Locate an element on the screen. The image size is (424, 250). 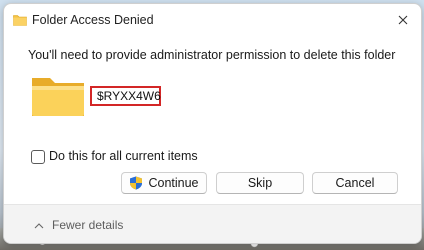
skip-button-label: Skip is located at coordinates (260, 183).